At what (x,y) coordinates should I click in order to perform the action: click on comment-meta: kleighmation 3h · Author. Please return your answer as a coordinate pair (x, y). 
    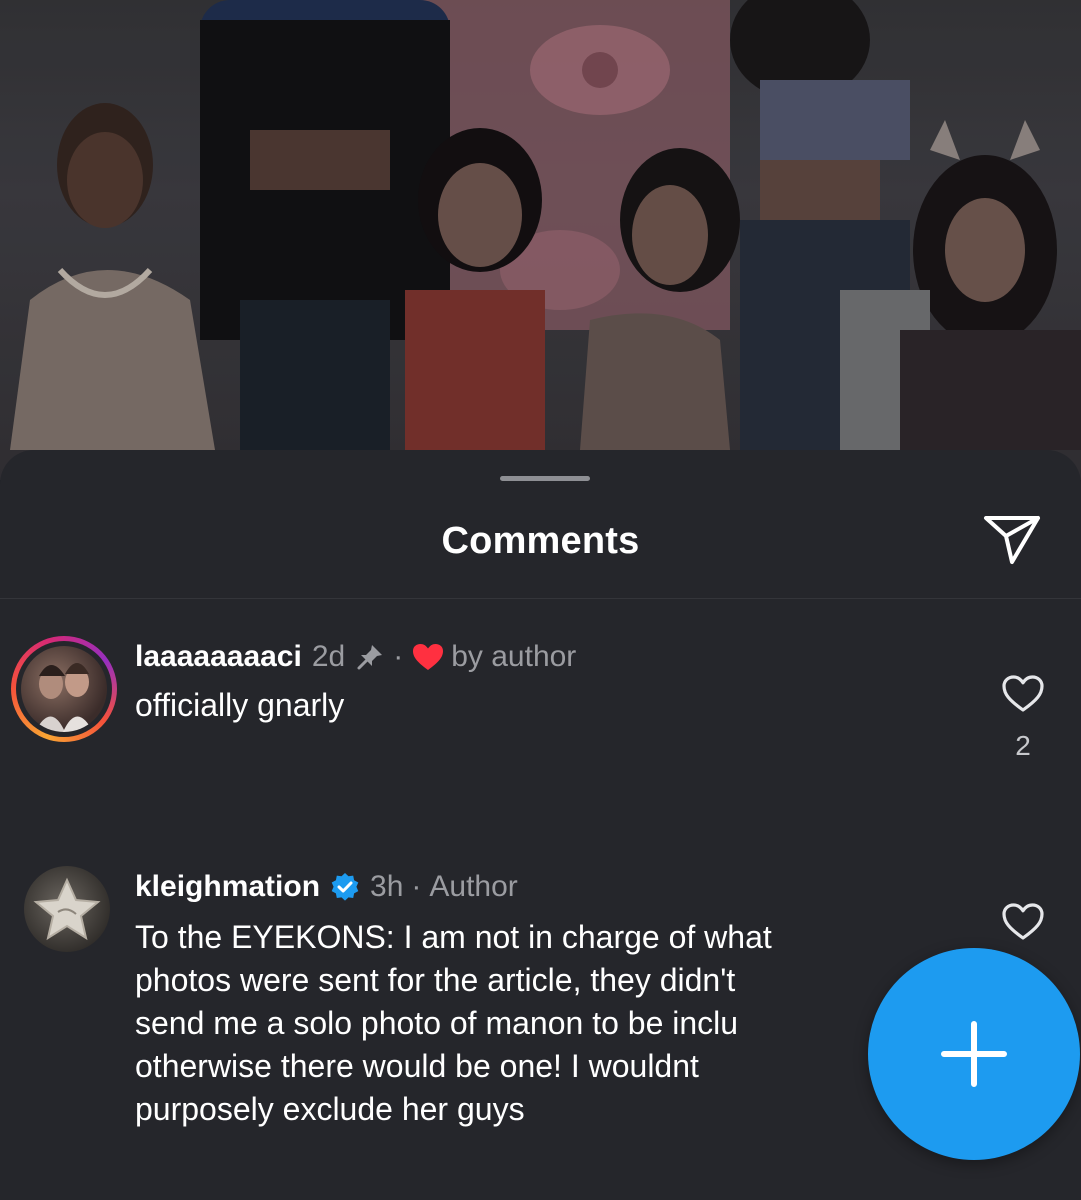
    Looking at the image, I should click on (326, 887).